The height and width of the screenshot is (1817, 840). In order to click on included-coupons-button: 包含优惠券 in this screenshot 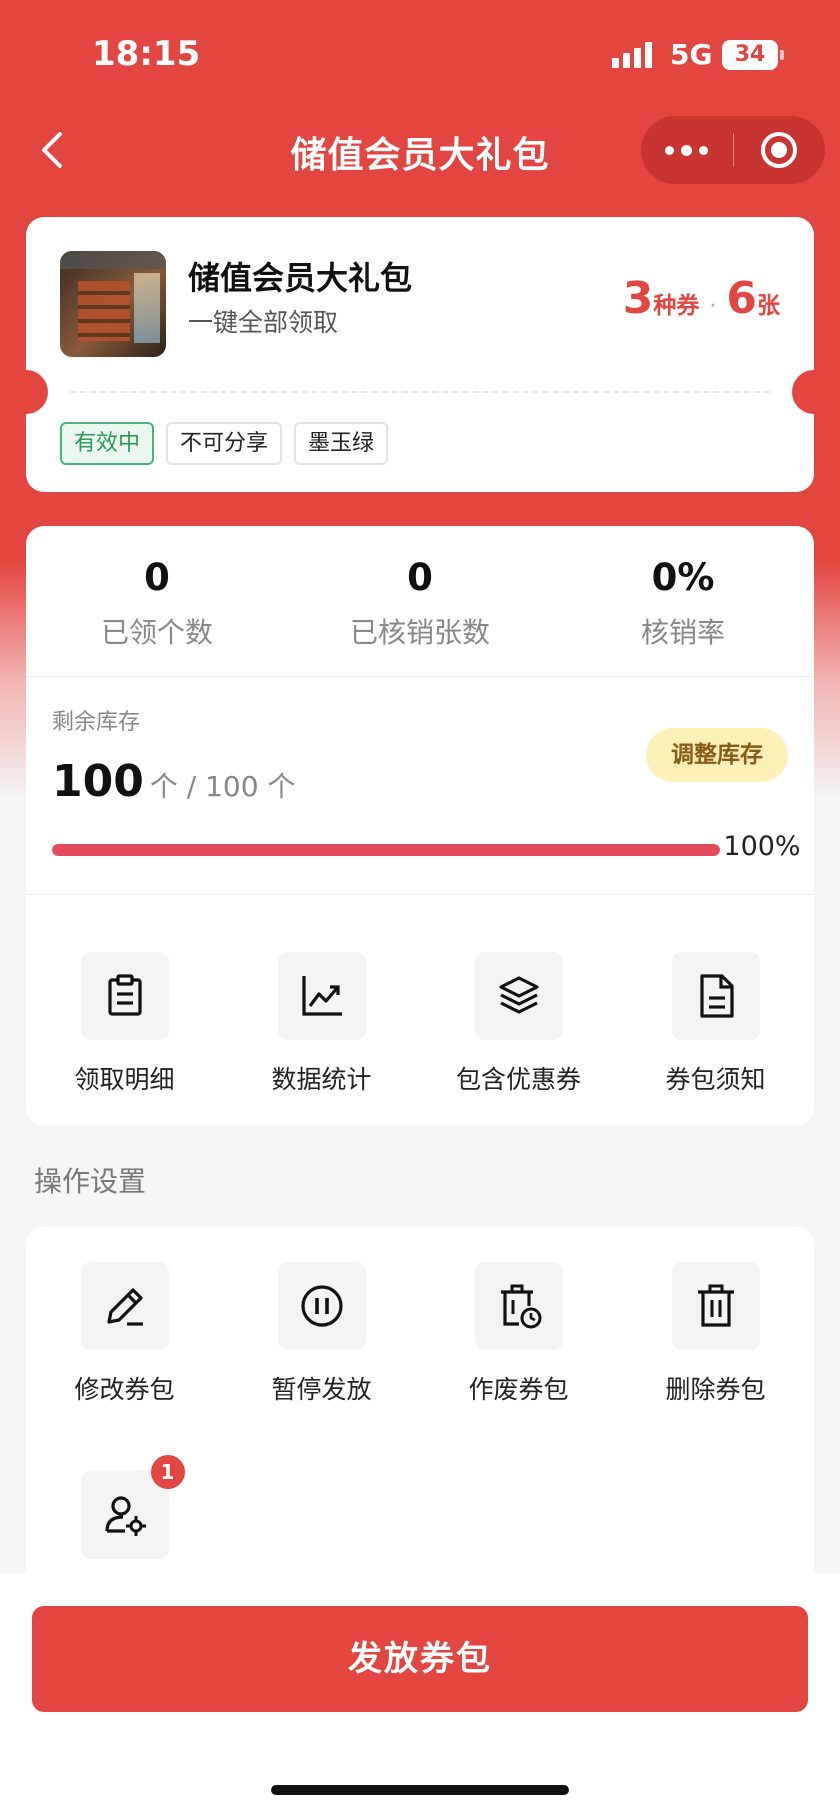, I will do `click(518, 1024)`.